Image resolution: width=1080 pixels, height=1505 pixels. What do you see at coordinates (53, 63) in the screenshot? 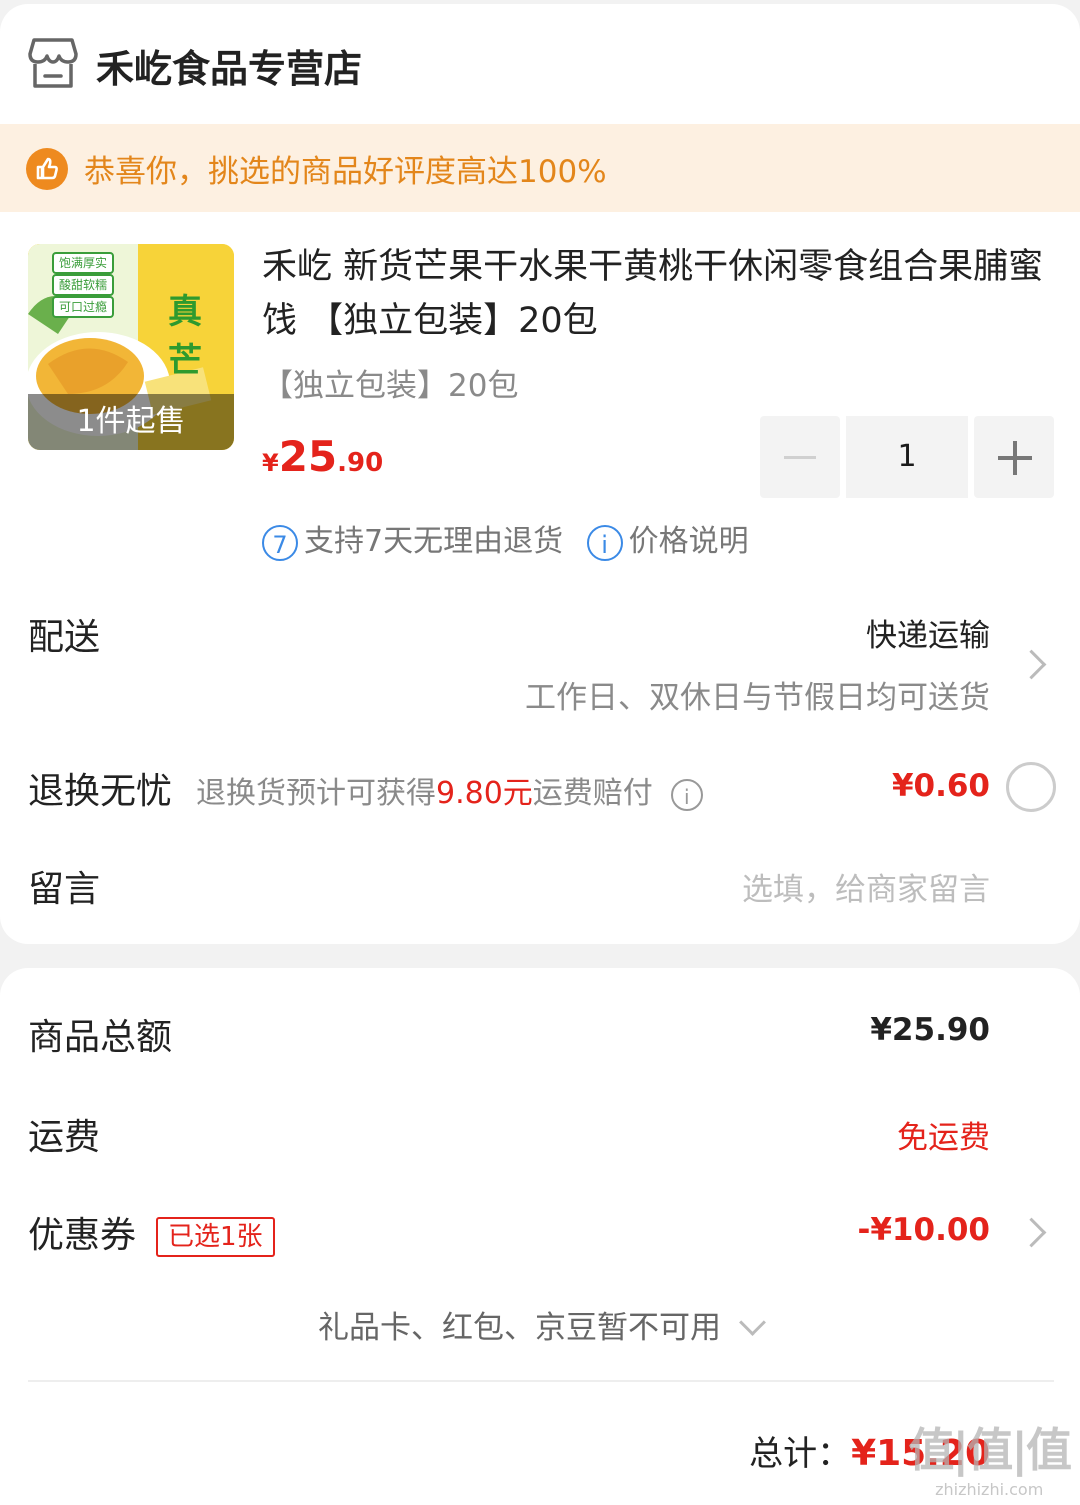
I see `store-icon` at bounding box center [53, 63].